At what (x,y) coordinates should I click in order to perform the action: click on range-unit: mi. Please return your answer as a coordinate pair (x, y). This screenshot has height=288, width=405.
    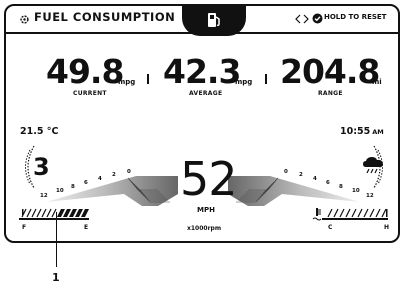
    Looking at the image, I should click on (377, 82).